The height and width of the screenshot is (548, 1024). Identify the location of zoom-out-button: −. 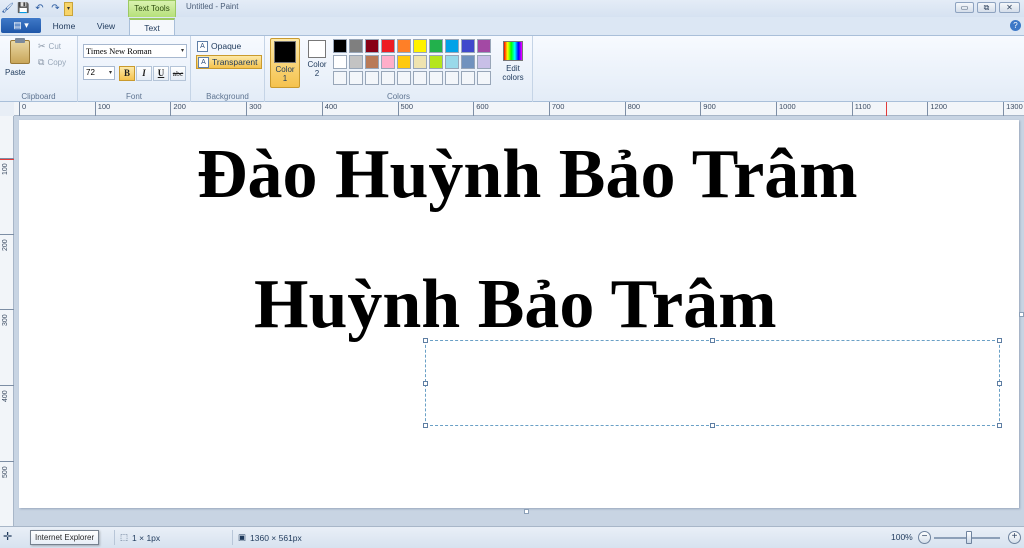
(924, 537).